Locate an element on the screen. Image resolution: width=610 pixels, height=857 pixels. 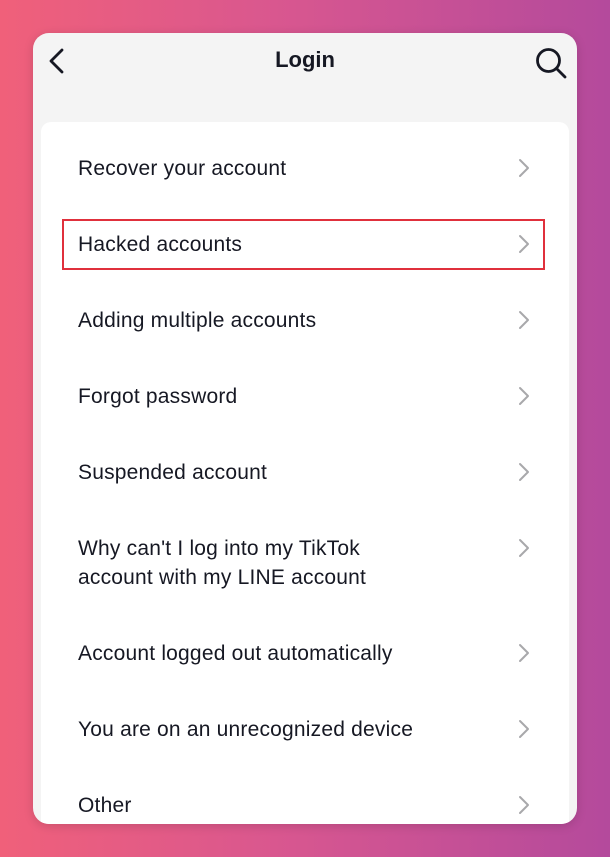
list-item-label: You are on an unrecognized device is located at coordinates (246, 729).